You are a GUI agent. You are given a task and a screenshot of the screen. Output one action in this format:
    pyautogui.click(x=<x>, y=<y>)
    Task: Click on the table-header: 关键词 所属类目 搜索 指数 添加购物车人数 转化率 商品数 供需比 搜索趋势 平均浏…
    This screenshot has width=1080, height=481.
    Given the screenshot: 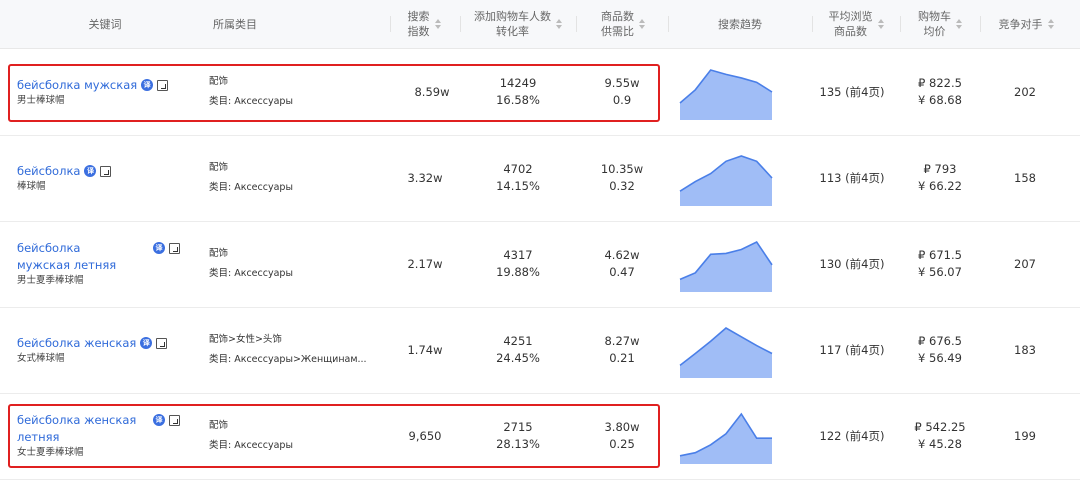 What is the action you would take?
    pyautogui.click(x=540, y=24)
    